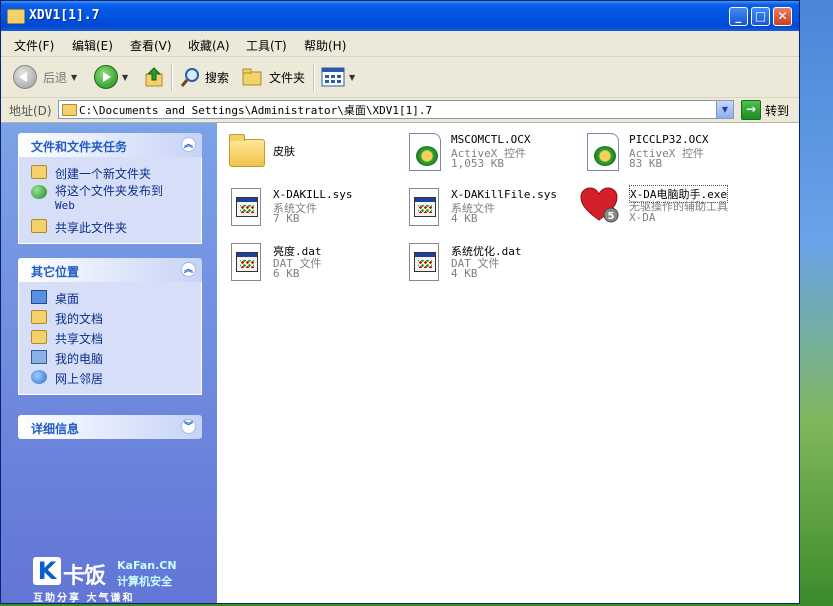 This screenshot has height=606, width=833. What do you see at coordinates (64, 15) in the screenshot?
I see `window-title: XDV1[1].7` at bounding box center [64, 15].